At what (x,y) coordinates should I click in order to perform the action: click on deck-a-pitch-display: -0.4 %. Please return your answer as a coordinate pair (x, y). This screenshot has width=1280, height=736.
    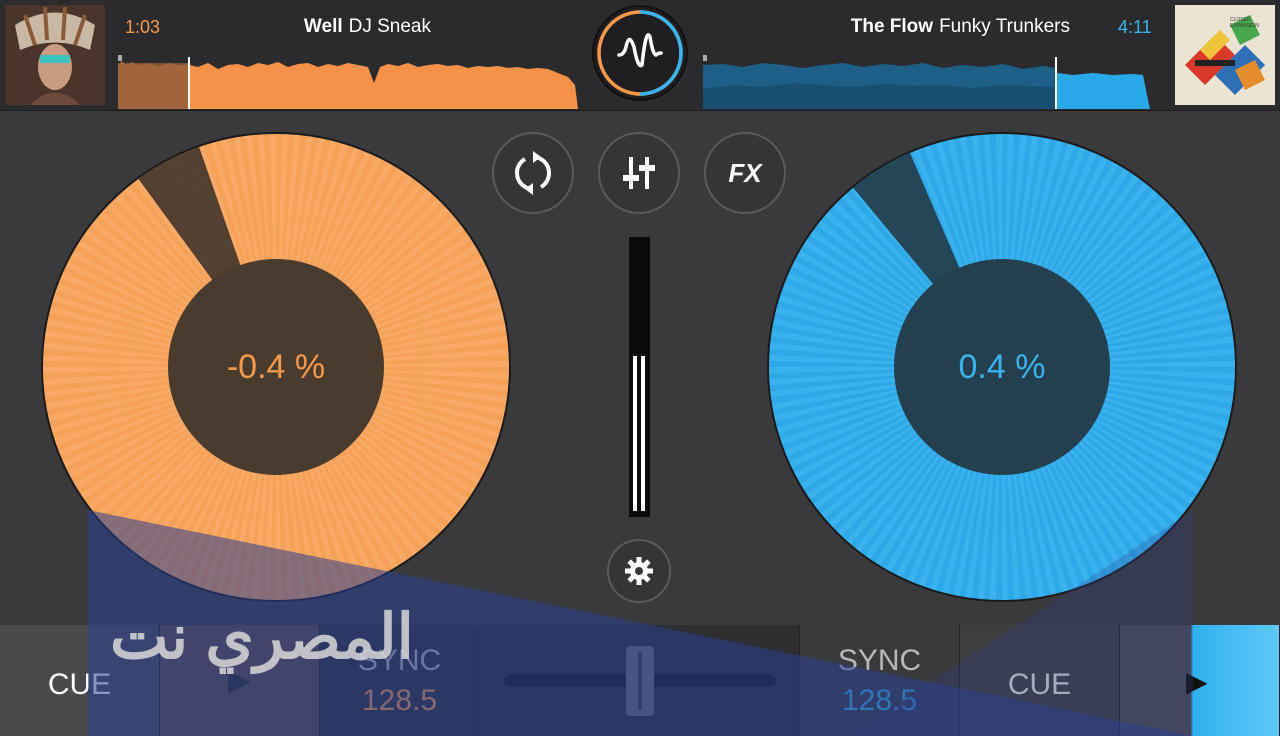
    Looking at the image, I should click on (276, 367).